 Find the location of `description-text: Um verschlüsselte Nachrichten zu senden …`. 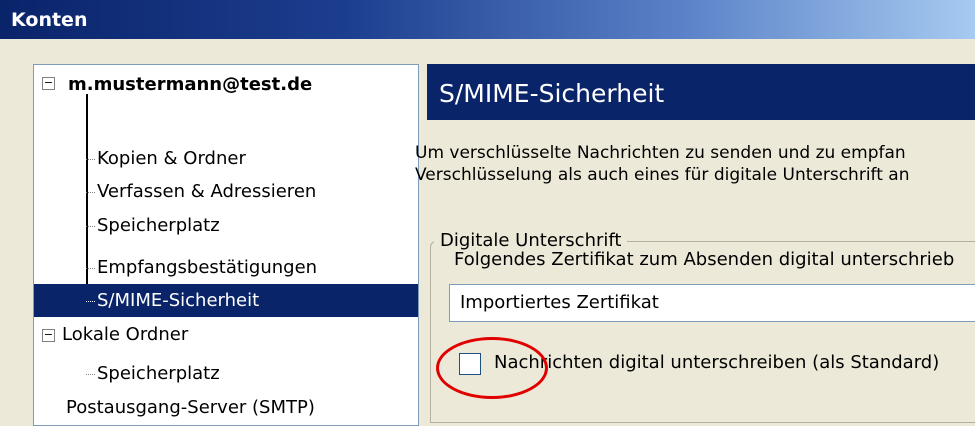

description-text: Um verschlüsselte Nachrichten zu senden … is located at coordinates (662, 164).